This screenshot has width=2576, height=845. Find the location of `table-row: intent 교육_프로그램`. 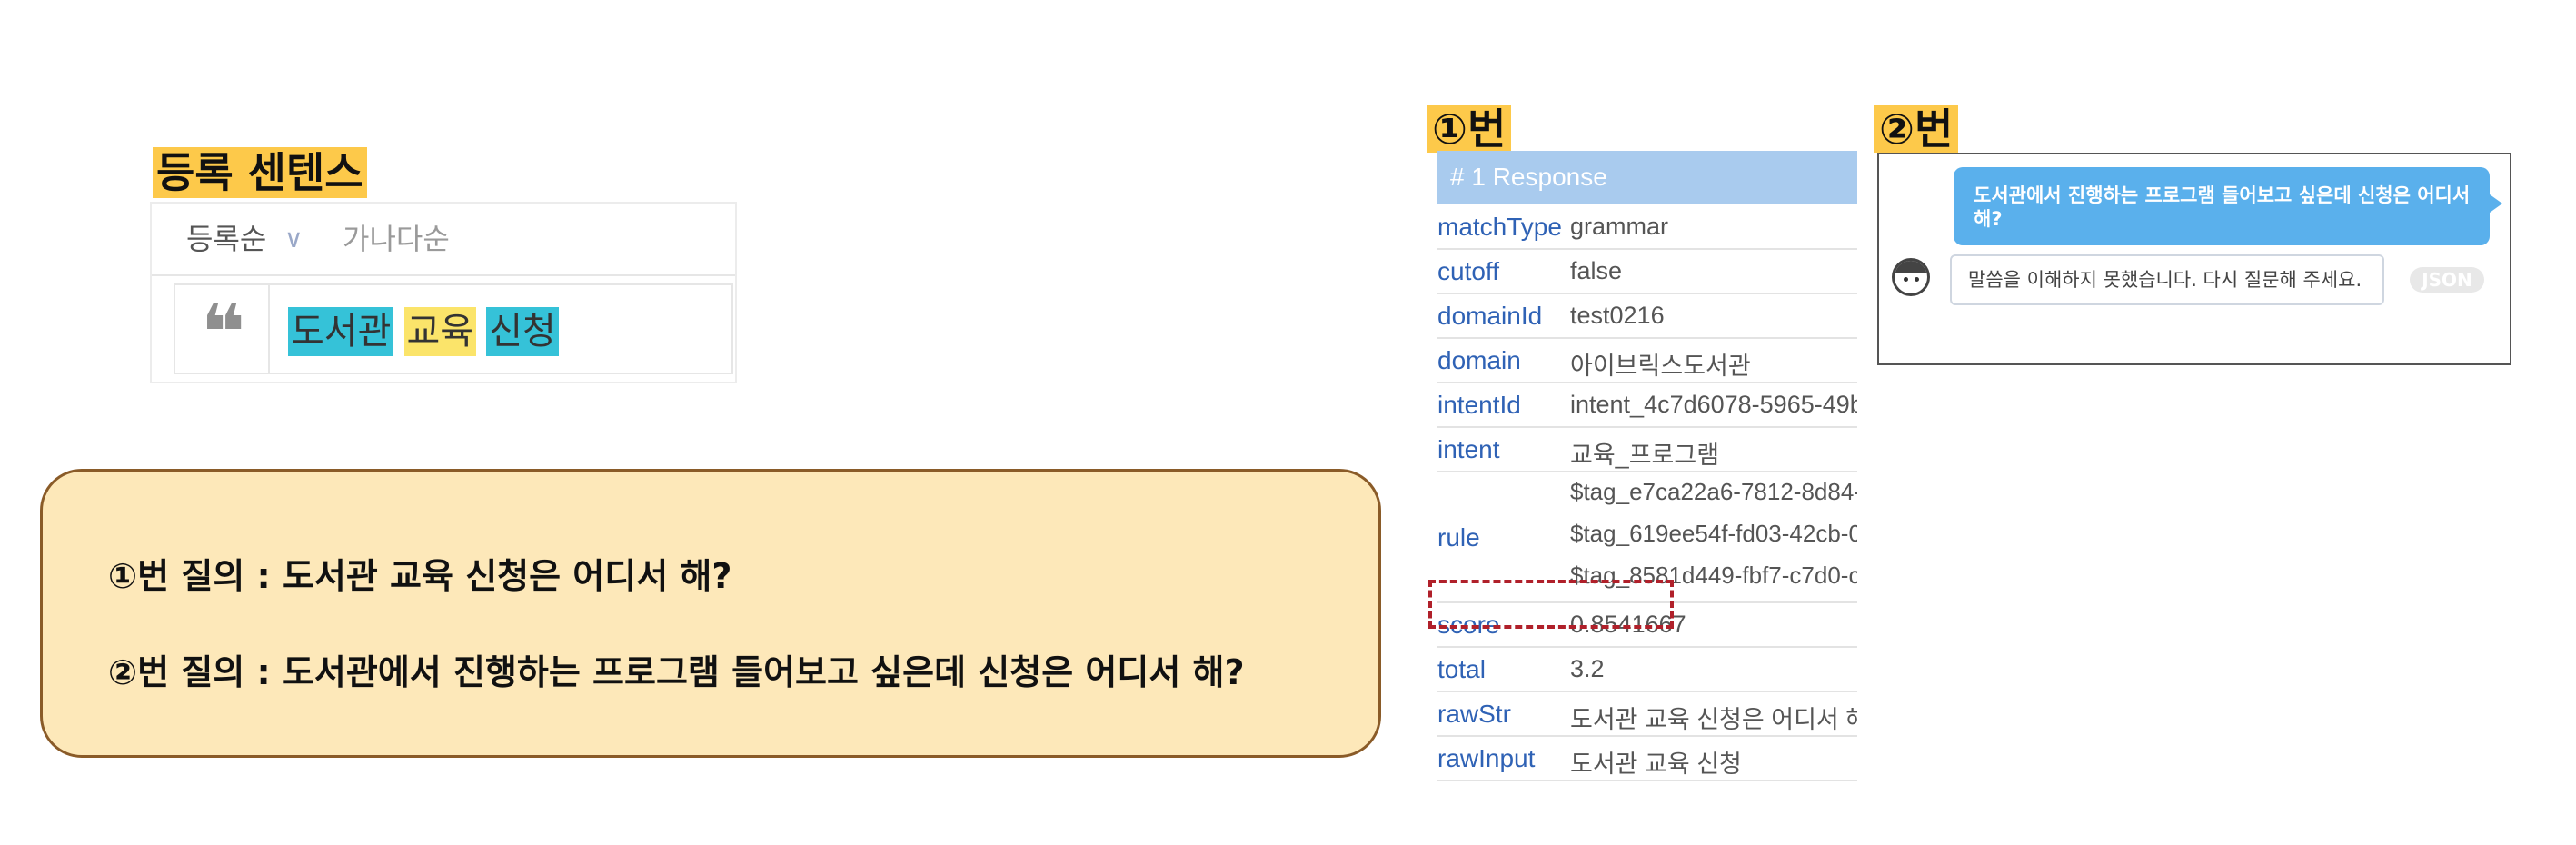

table-row: intent 교육_프로그램 is located at coordinates (1647, 450).